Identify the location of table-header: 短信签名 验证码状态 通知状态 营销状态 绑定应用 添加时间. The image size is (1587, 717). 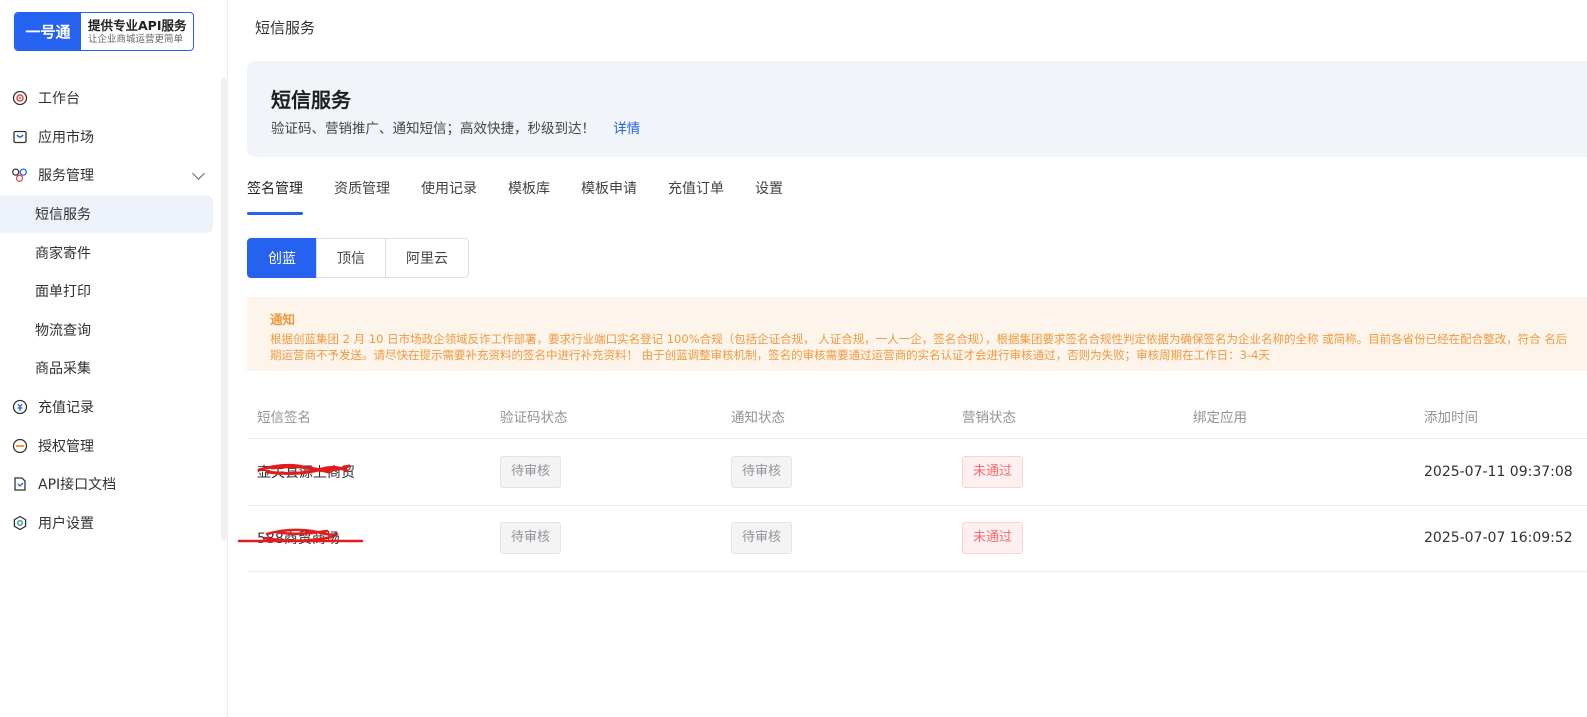
(917, 416).